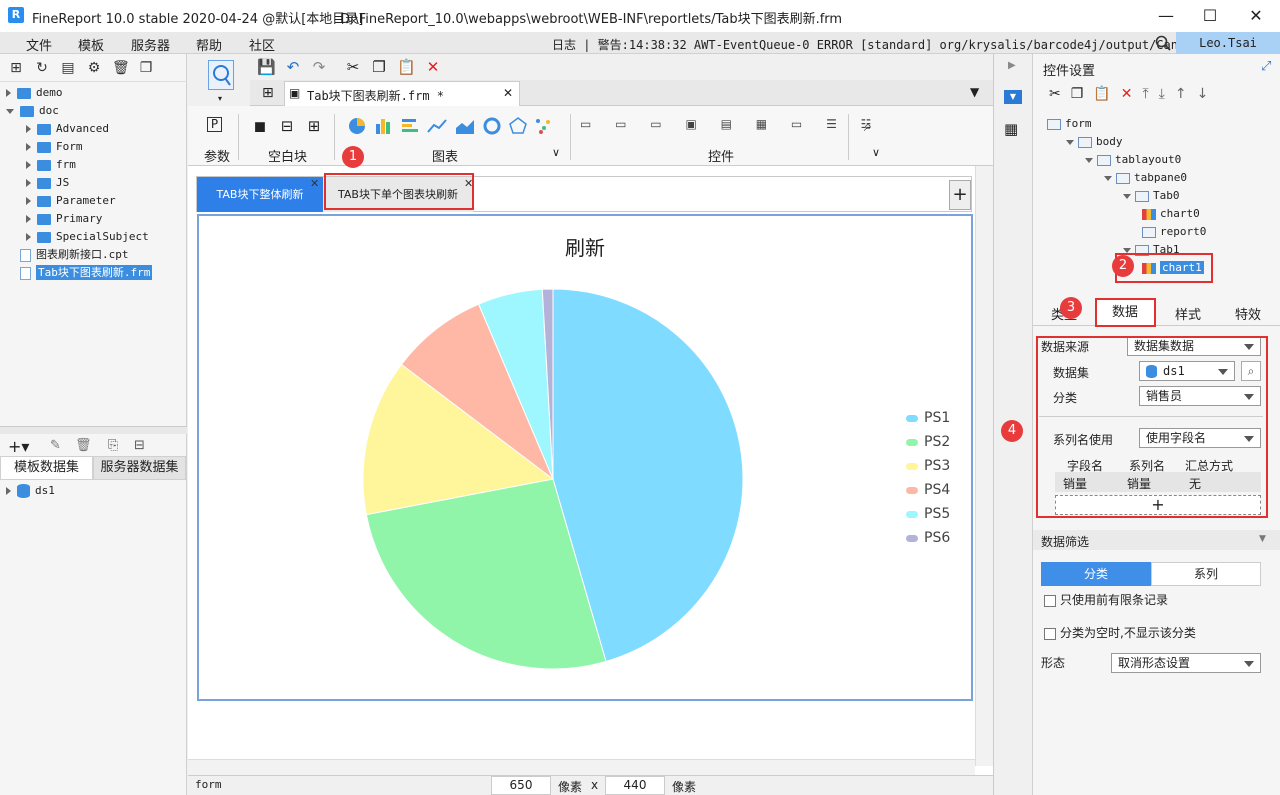 The width and height of the screenshot is (1280, 795). I want to click on trash-icon: 🗑, so click(83, 445).